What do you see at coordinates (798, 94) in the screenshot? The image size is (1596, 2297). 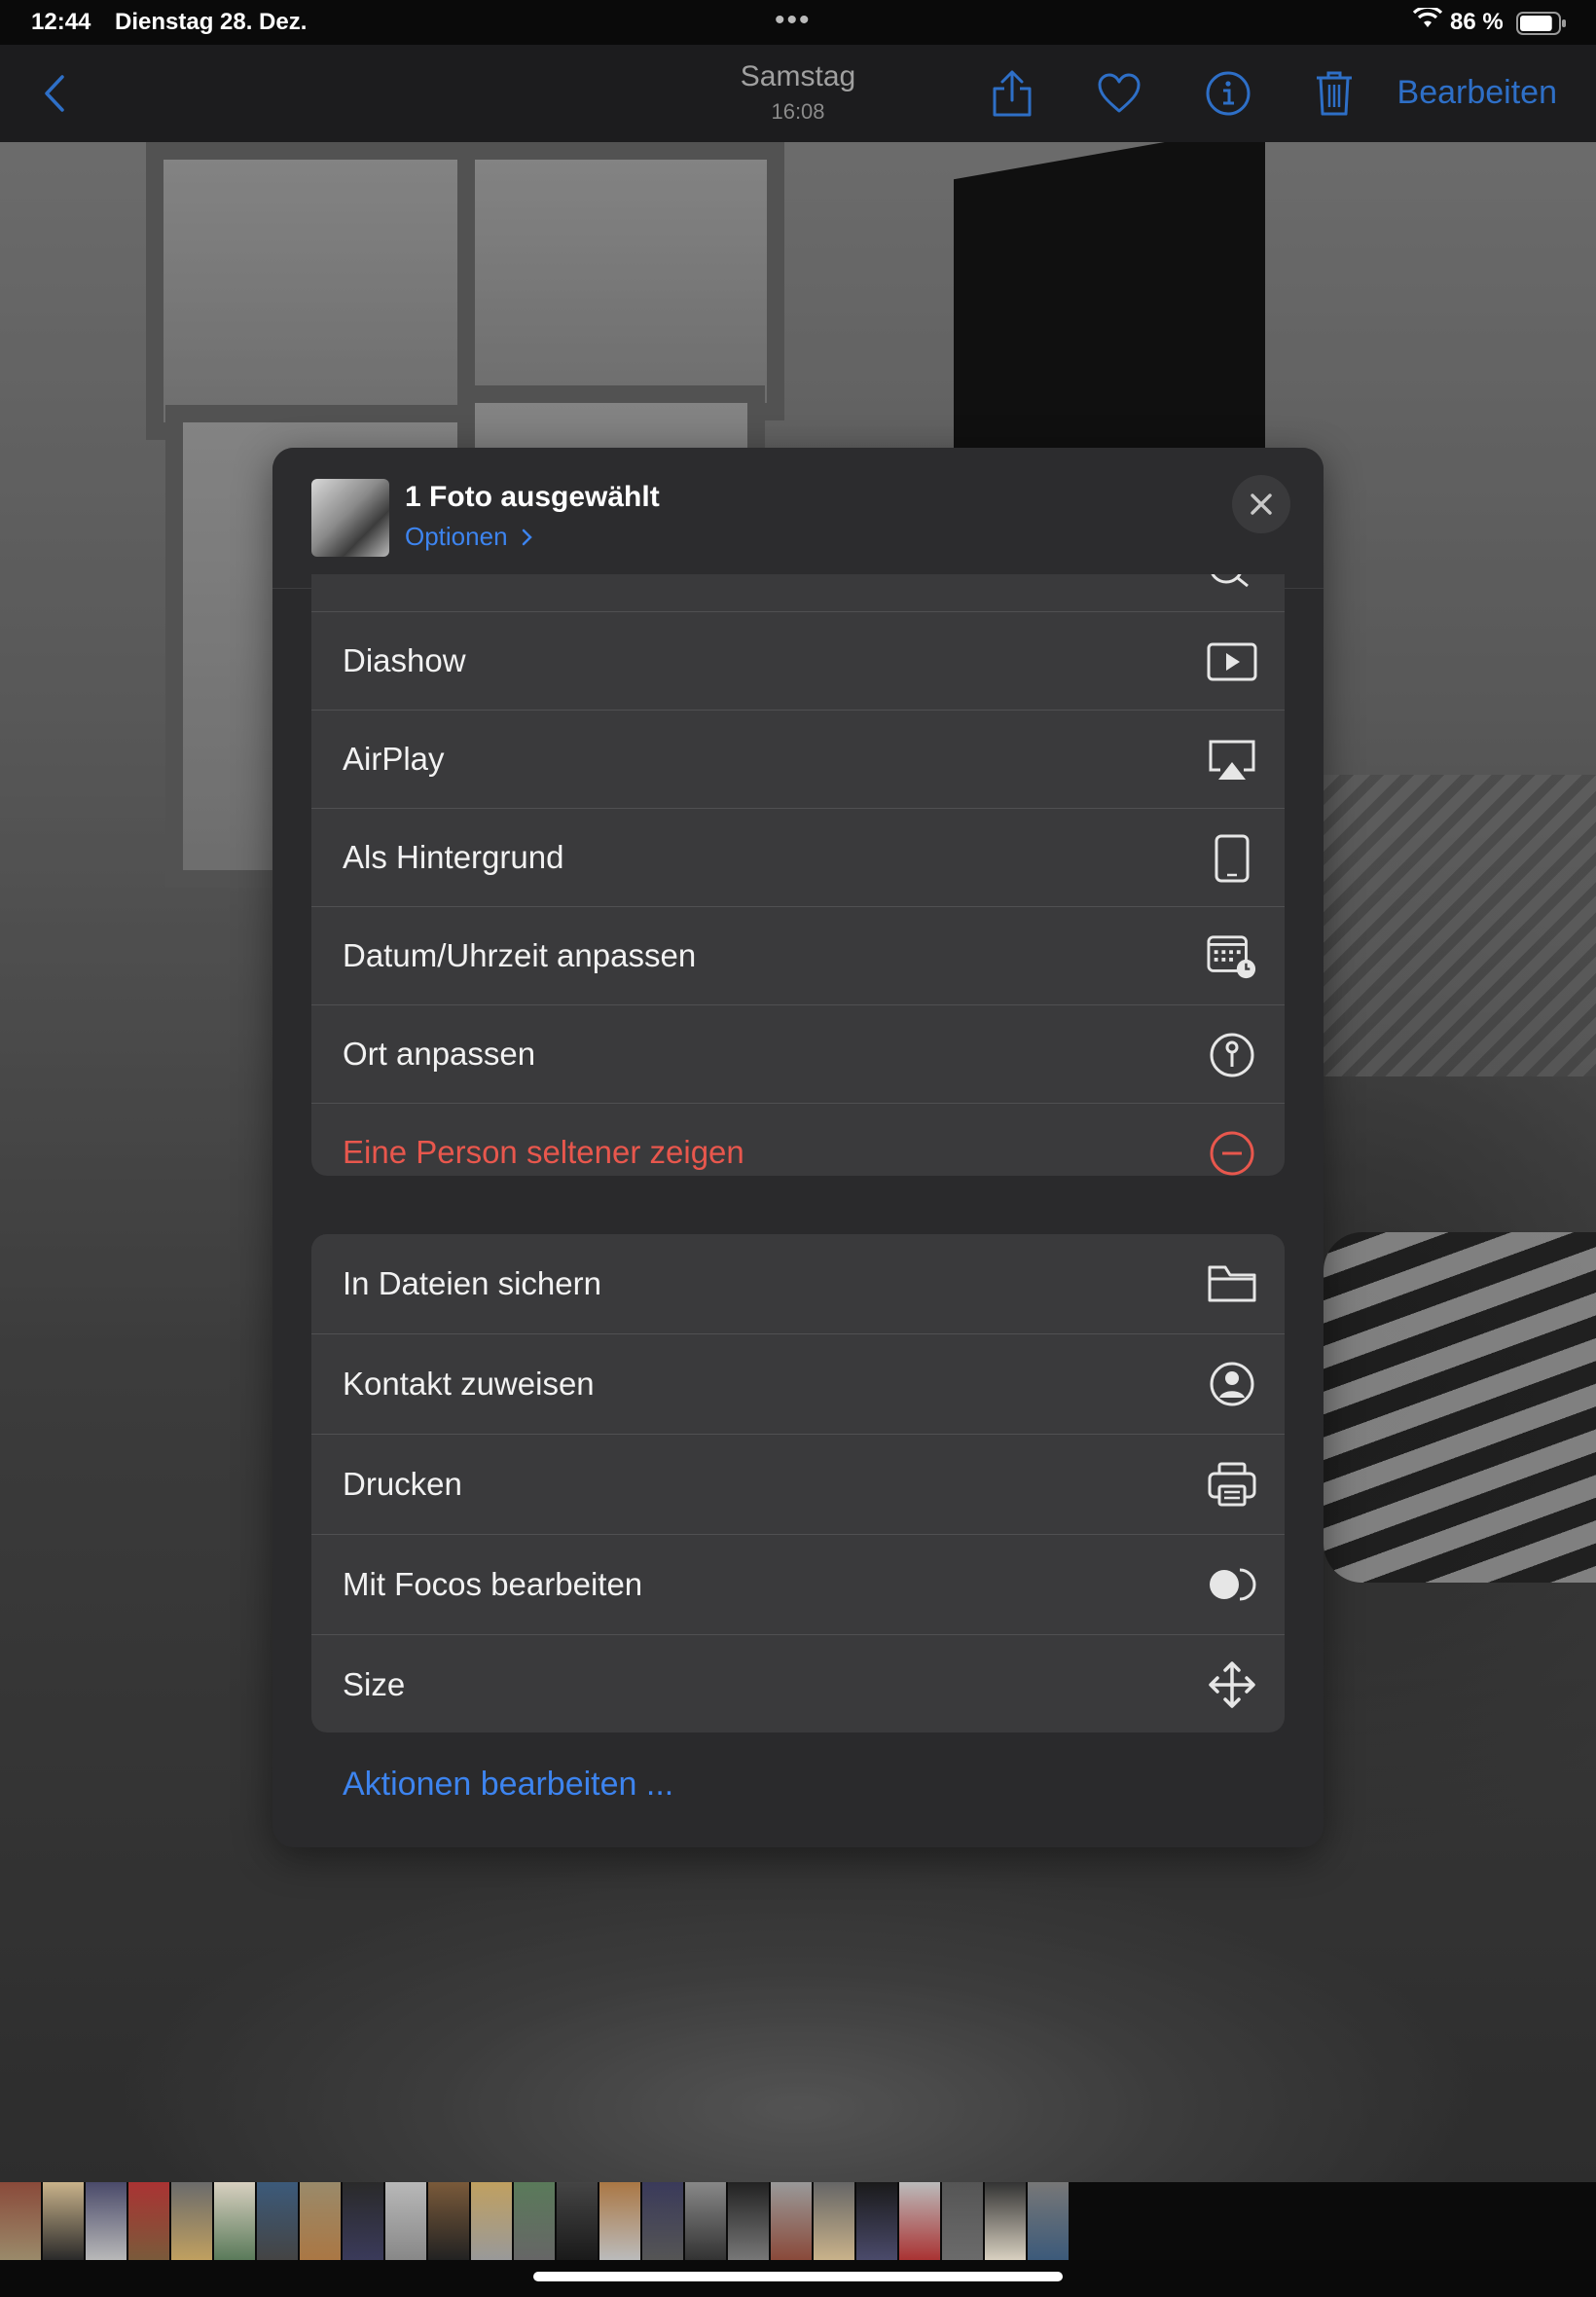 I see `photo-toolbar: Samstag 16:08 Bearbeiten` at bounding box center [798, 94].